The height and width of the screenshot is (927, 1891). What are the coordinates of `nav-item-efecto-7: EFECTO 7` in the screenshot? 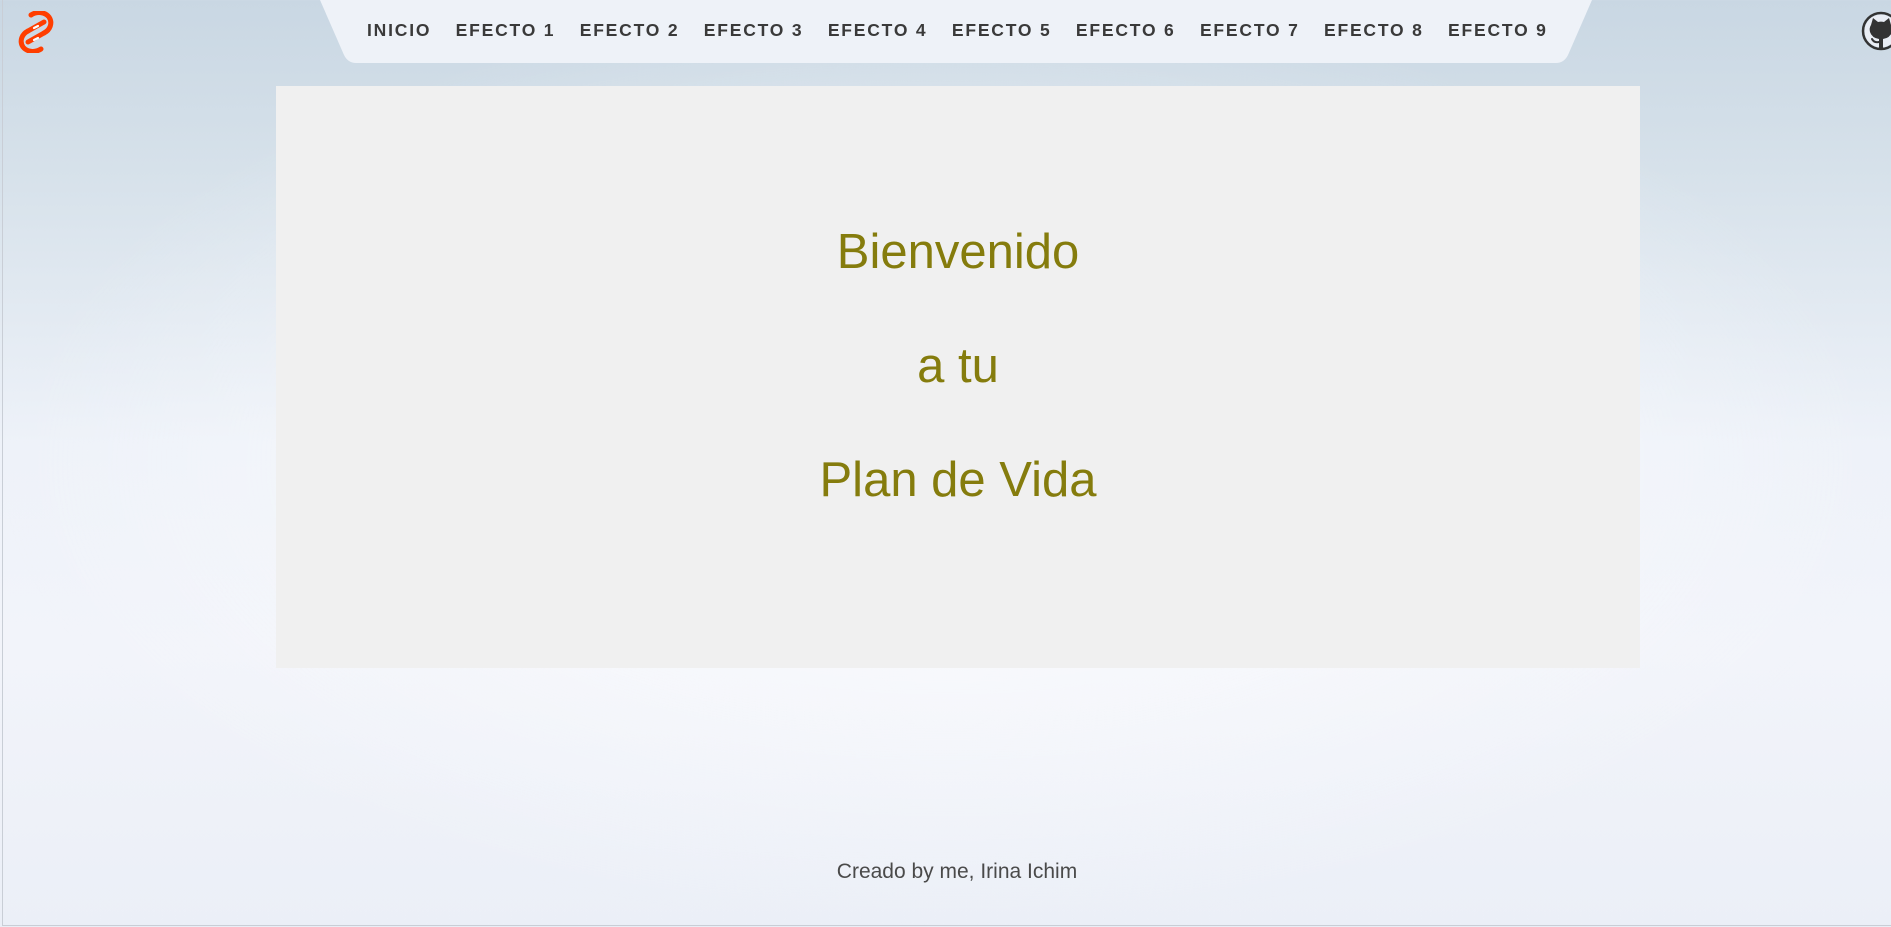 It's located at (1250, 30).